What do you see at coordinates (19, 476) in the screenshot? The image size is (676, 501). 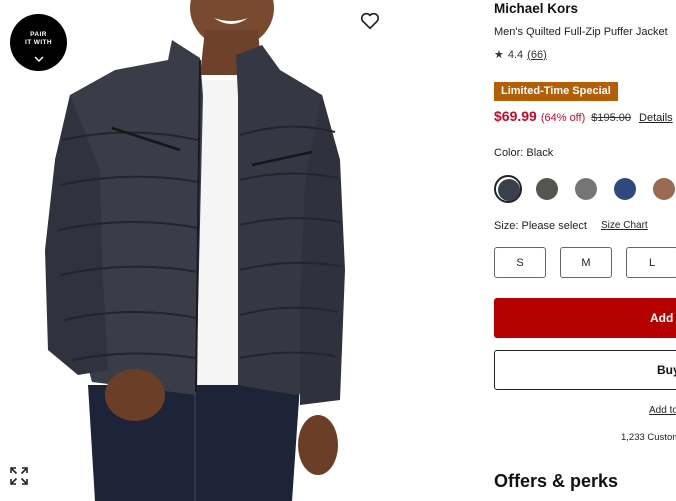 I see `expand-icon` at bounding box center [19, 476].